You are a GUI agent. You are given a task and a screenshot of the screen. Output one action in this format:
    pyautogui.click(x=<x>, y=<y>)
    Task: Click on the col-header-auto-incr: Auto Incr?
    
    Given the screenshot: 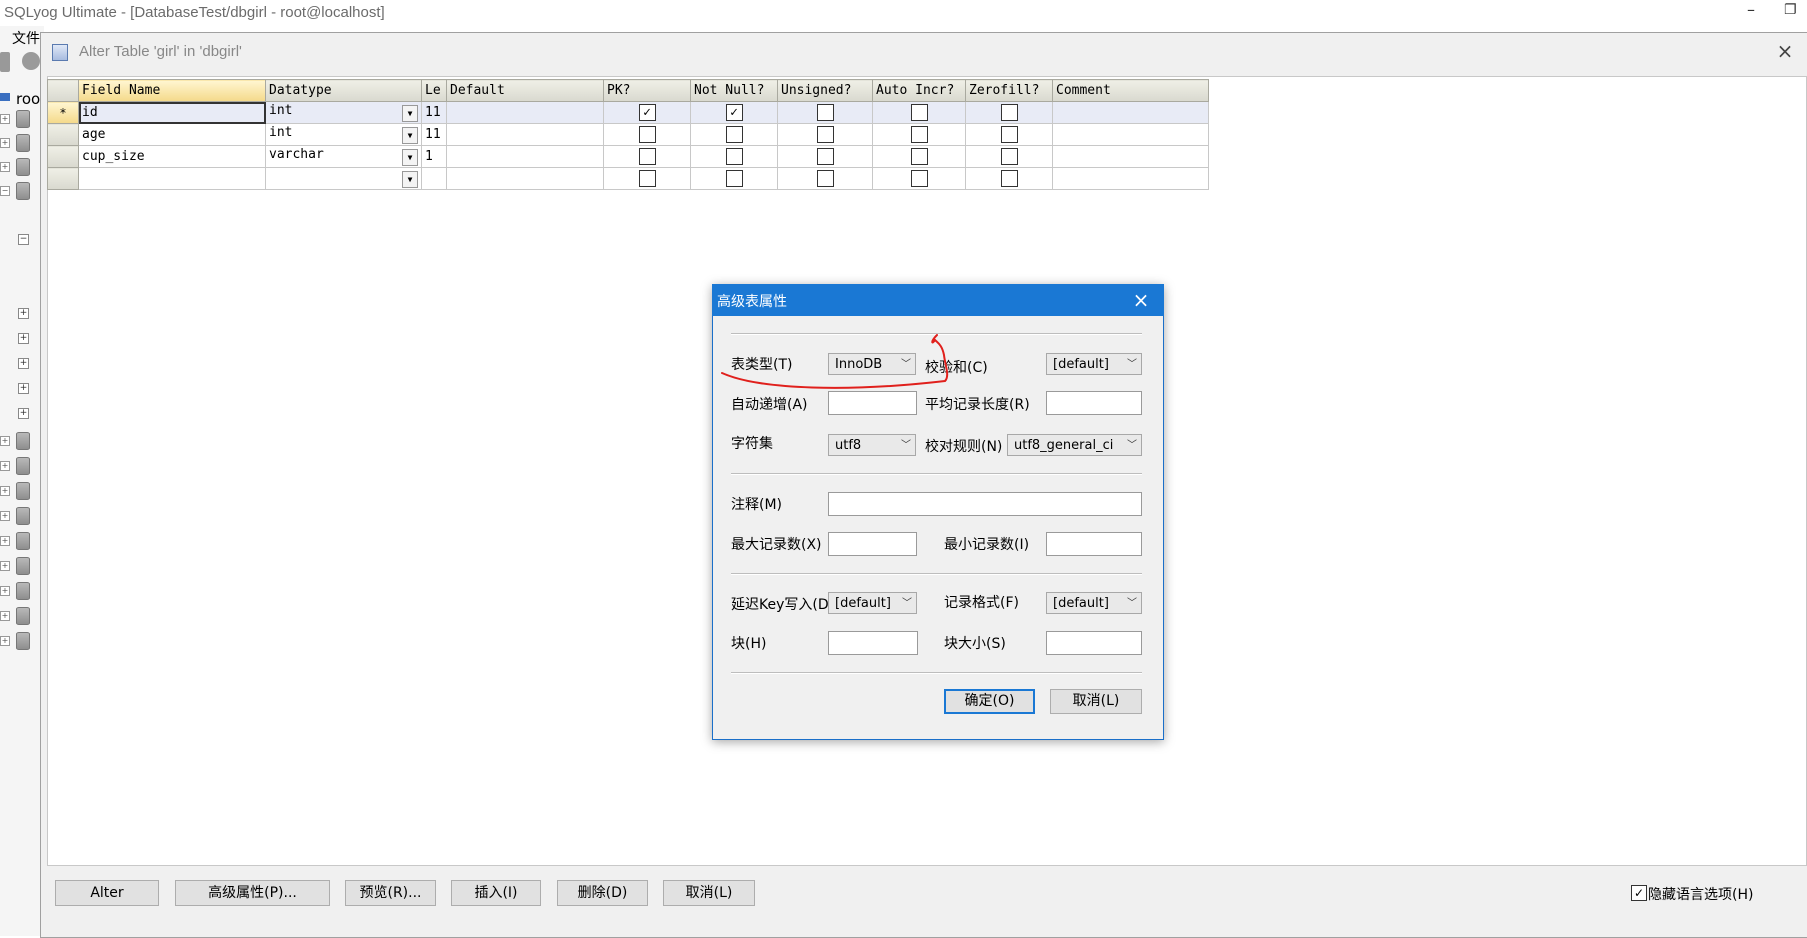 What is the action you would take?
    pyautogui.click(x=919, y=90)
    